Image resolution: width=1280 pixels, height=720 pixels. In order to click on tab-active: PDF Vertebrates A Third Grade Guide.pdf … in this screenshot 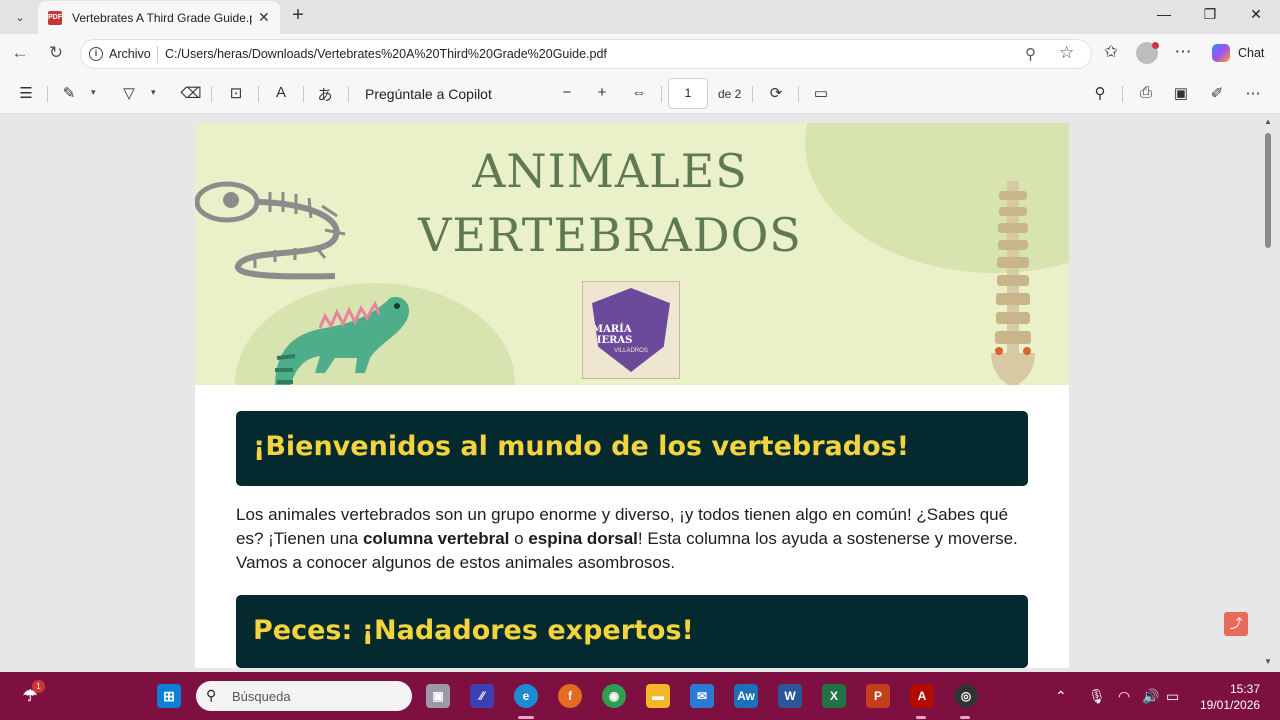, I will do `click(159, 17)`.